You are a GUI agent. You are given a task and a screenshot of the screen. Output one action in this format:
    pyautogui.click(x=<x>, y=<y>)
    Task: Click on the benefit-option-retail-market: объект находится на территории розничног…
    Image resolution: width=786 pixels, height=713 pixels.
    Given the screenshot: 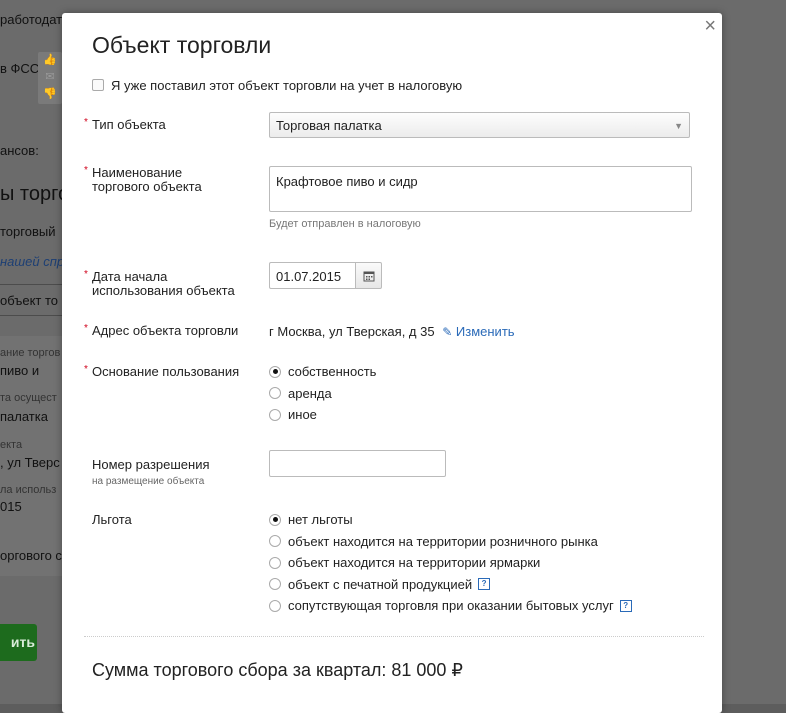 What is the action you would take?
    pyautogui.click(x=450, y=542)
    